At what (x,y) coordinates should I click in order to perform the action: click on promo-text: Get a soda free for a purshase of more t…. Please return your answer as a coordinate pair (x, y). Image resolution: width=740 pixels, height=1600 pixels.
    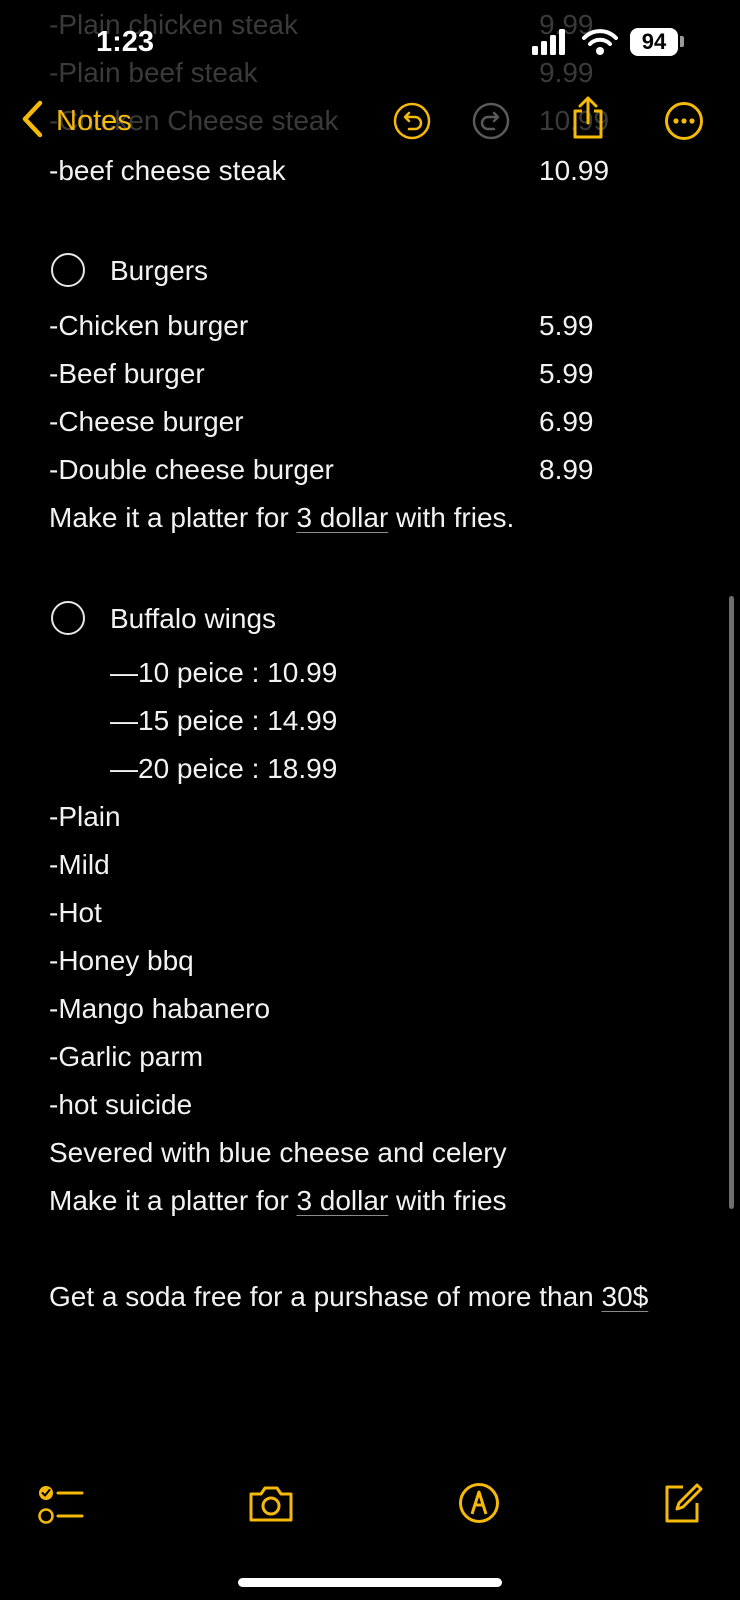
    Looking at the image, I should click on (325, 1296).